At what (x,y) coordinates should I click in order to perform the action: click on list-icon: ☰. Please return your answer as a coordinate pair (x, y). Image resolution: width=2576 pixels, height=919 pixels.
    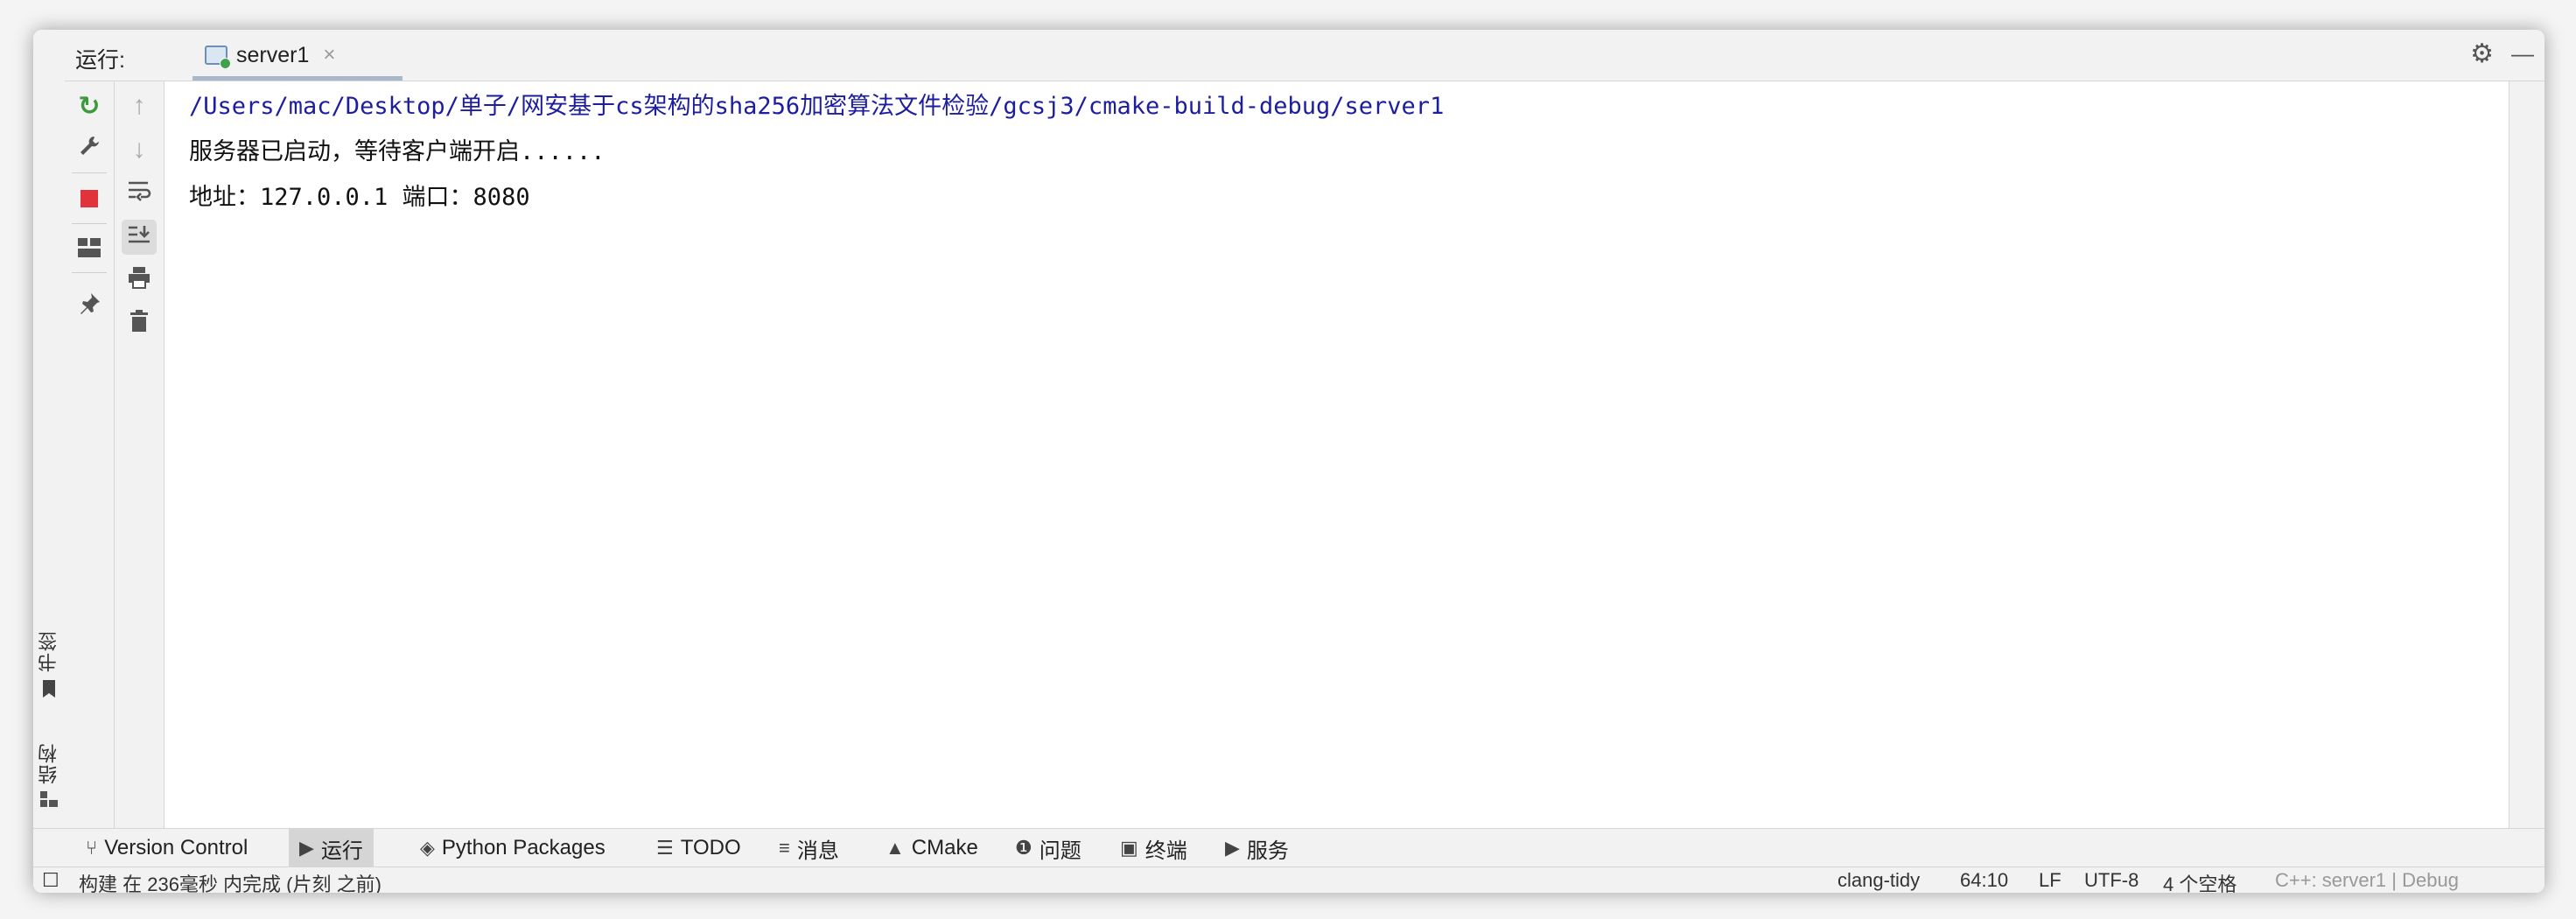
    Looking at the image, I should click on (665, 848).